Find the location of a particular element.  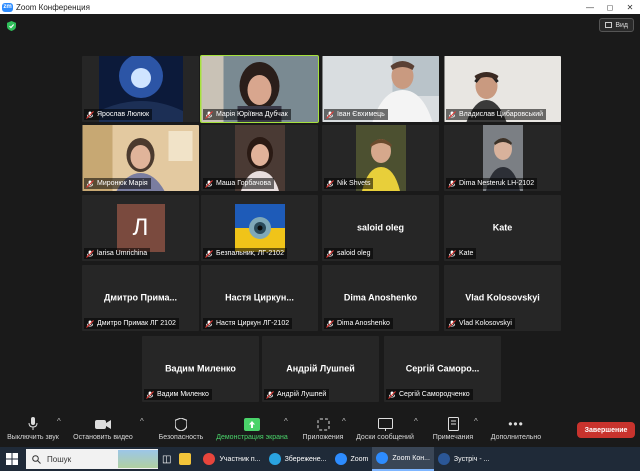

notes-icon is located at coordinates (453, 424).